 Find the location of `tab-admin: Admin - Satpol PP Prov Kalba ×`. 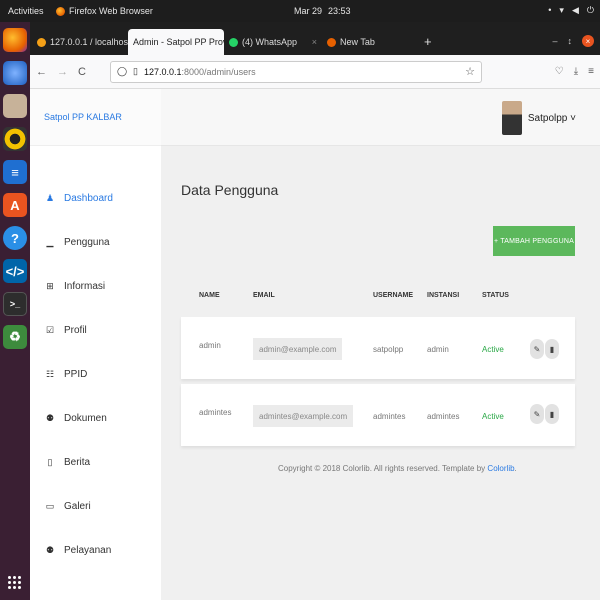

tab-admin: Admin - Satpol PP Prov Kalba × is located at coordinates (176, 42).